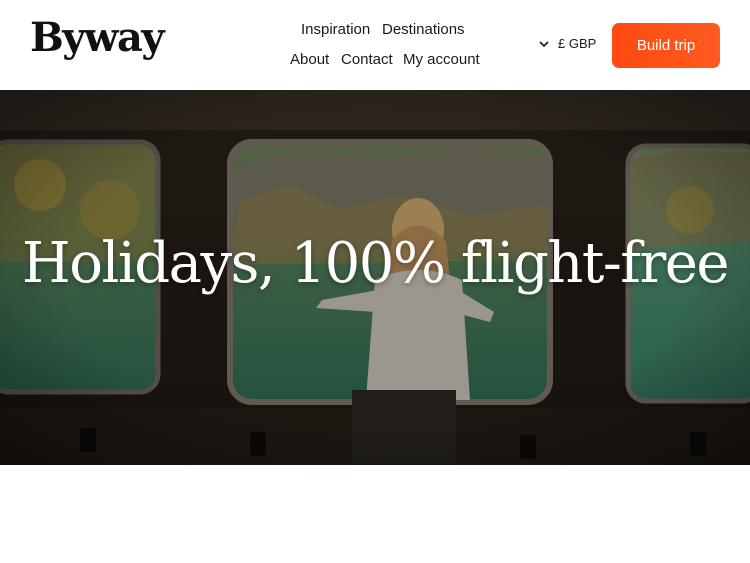 The height and width of the screenshot is (563, 750). I want to click on chevron-down-icon, so click(544, 43).